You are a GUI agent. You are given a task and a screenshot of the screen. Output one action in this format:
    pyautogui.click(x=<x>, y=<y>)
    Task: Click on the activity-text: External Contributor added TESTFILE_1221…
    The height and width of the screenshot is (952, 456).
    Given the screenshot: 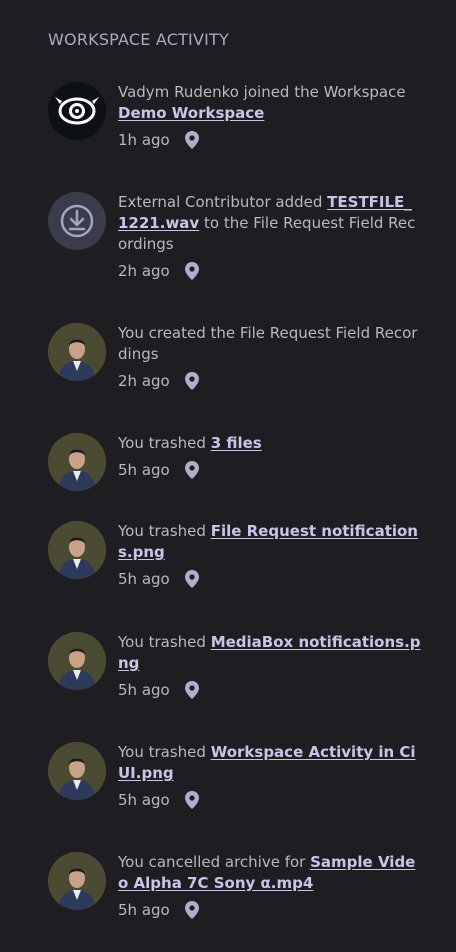 What is the action you would take?
    pyautogui.click(x=267, y=223)
    